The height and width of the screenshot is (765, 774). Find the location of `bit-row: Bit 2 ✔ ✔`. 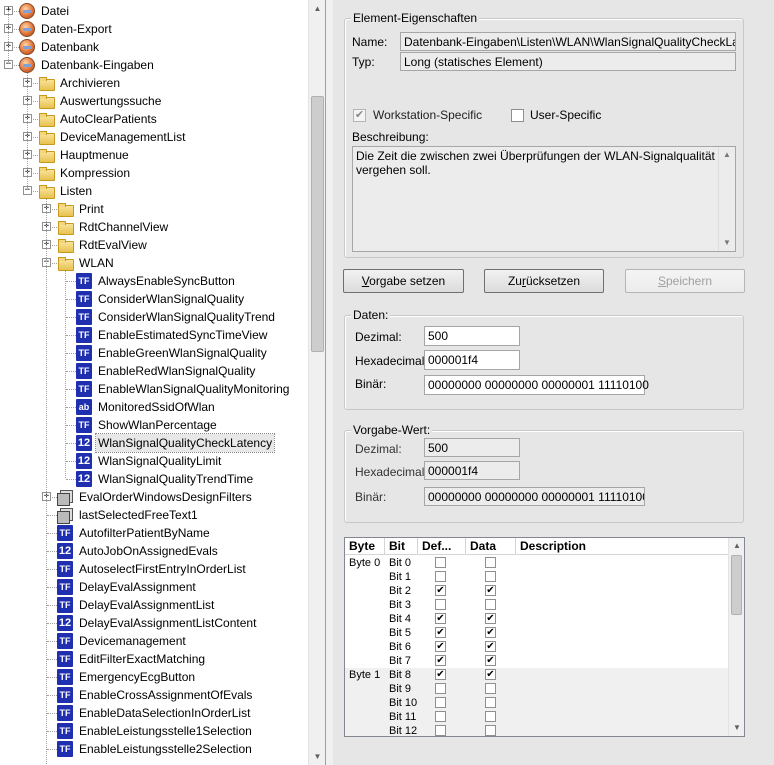

bit-row: Bit 2 ✔ ✔ is located at coordinates (537, 591).